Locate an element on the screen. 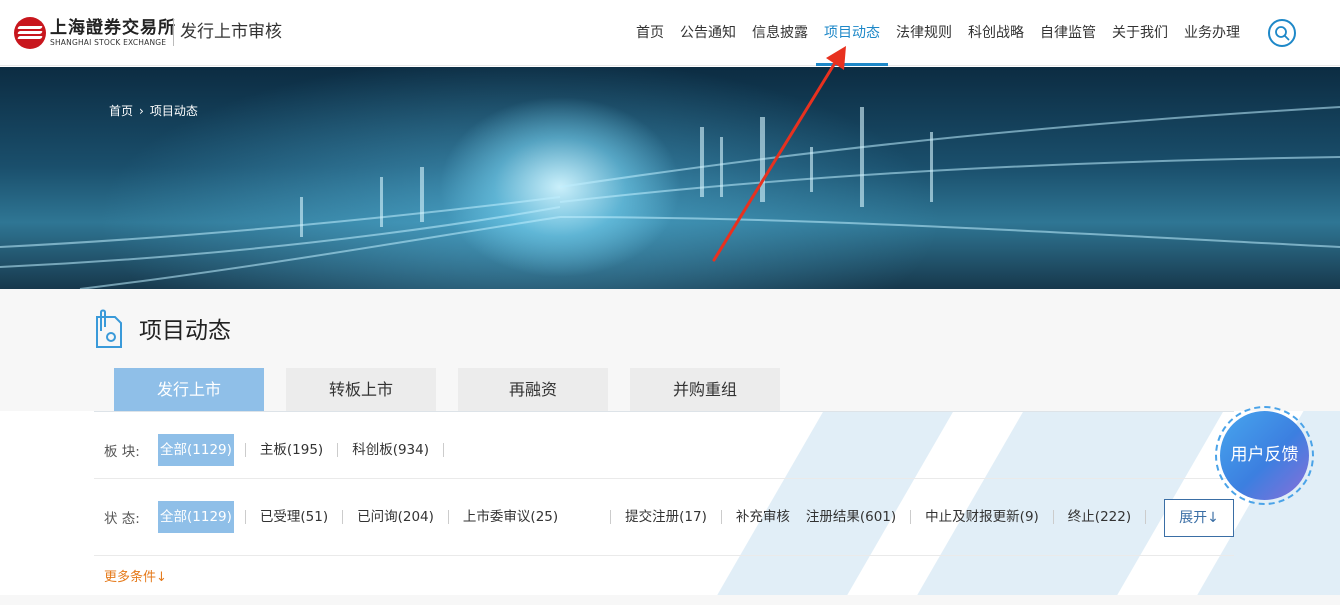 Image resolution: width=1340 pixels, height=605 pixels. nav-item-announcements: 公告通知 is located at coordinates (708, 33).